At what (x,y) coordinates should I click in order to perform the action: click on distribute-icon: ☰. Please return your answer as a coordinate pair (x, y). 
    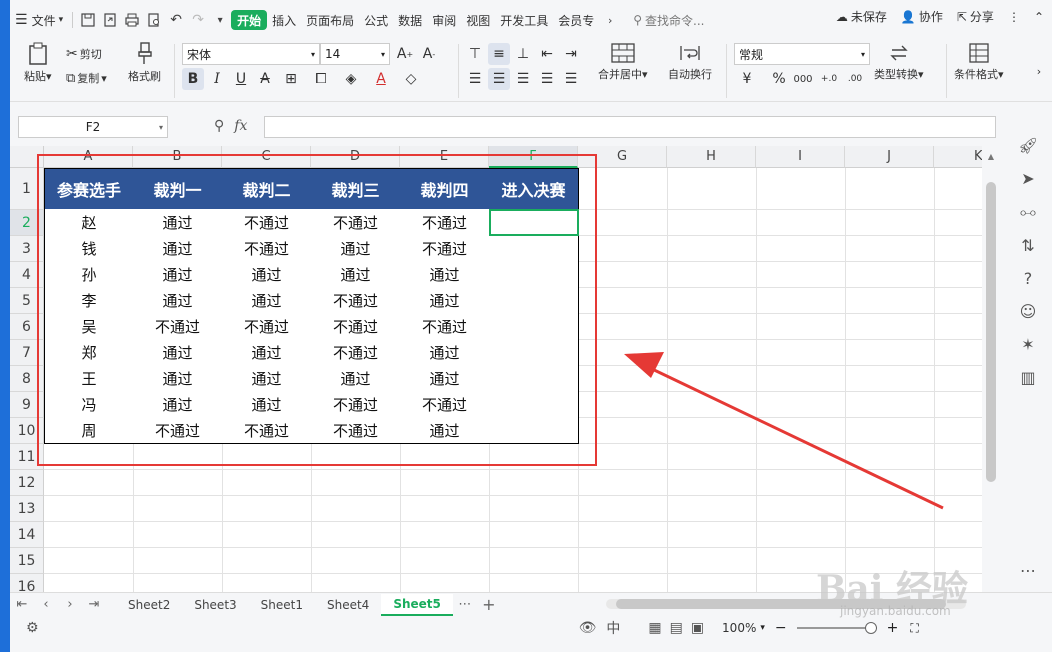
    Looking at the image, I should click on (571, 79).